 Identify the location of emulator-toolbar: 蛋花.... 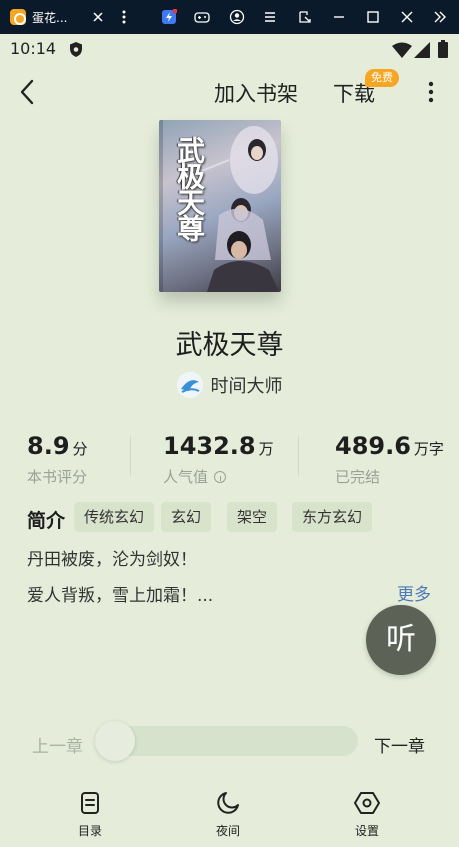
(229, 17).